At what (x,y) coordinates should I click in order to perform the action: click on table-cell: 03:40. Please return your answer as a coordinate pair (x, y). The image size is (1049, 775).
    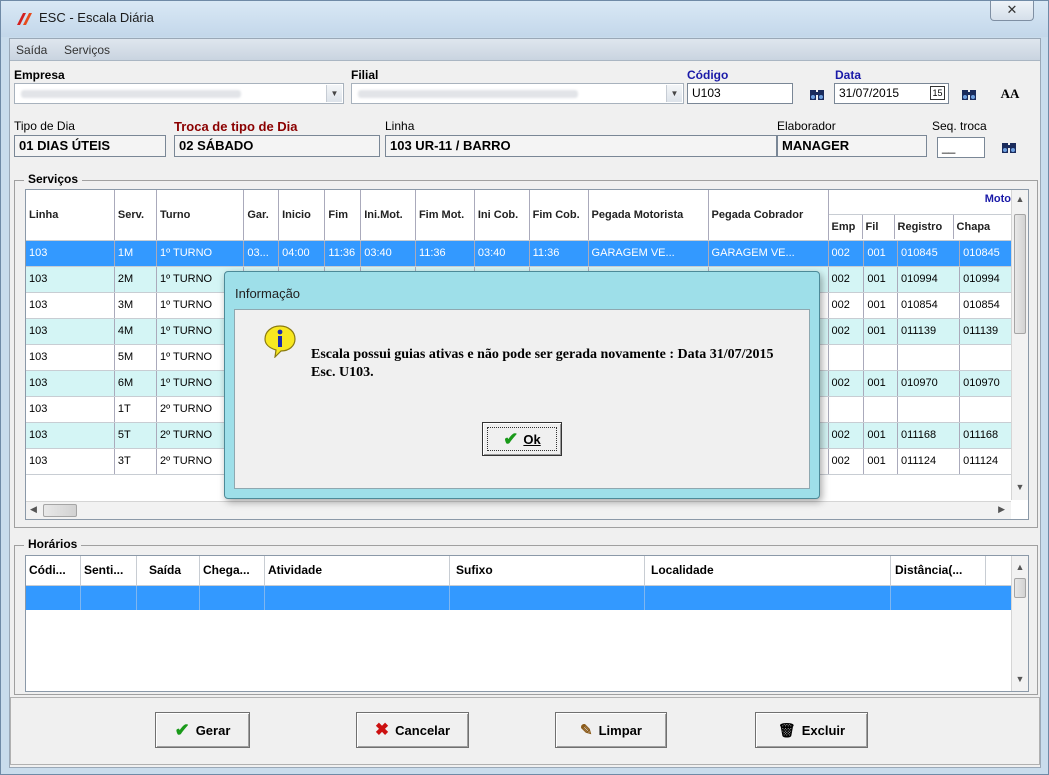
    Looking at the image, I should click on (502, 253).